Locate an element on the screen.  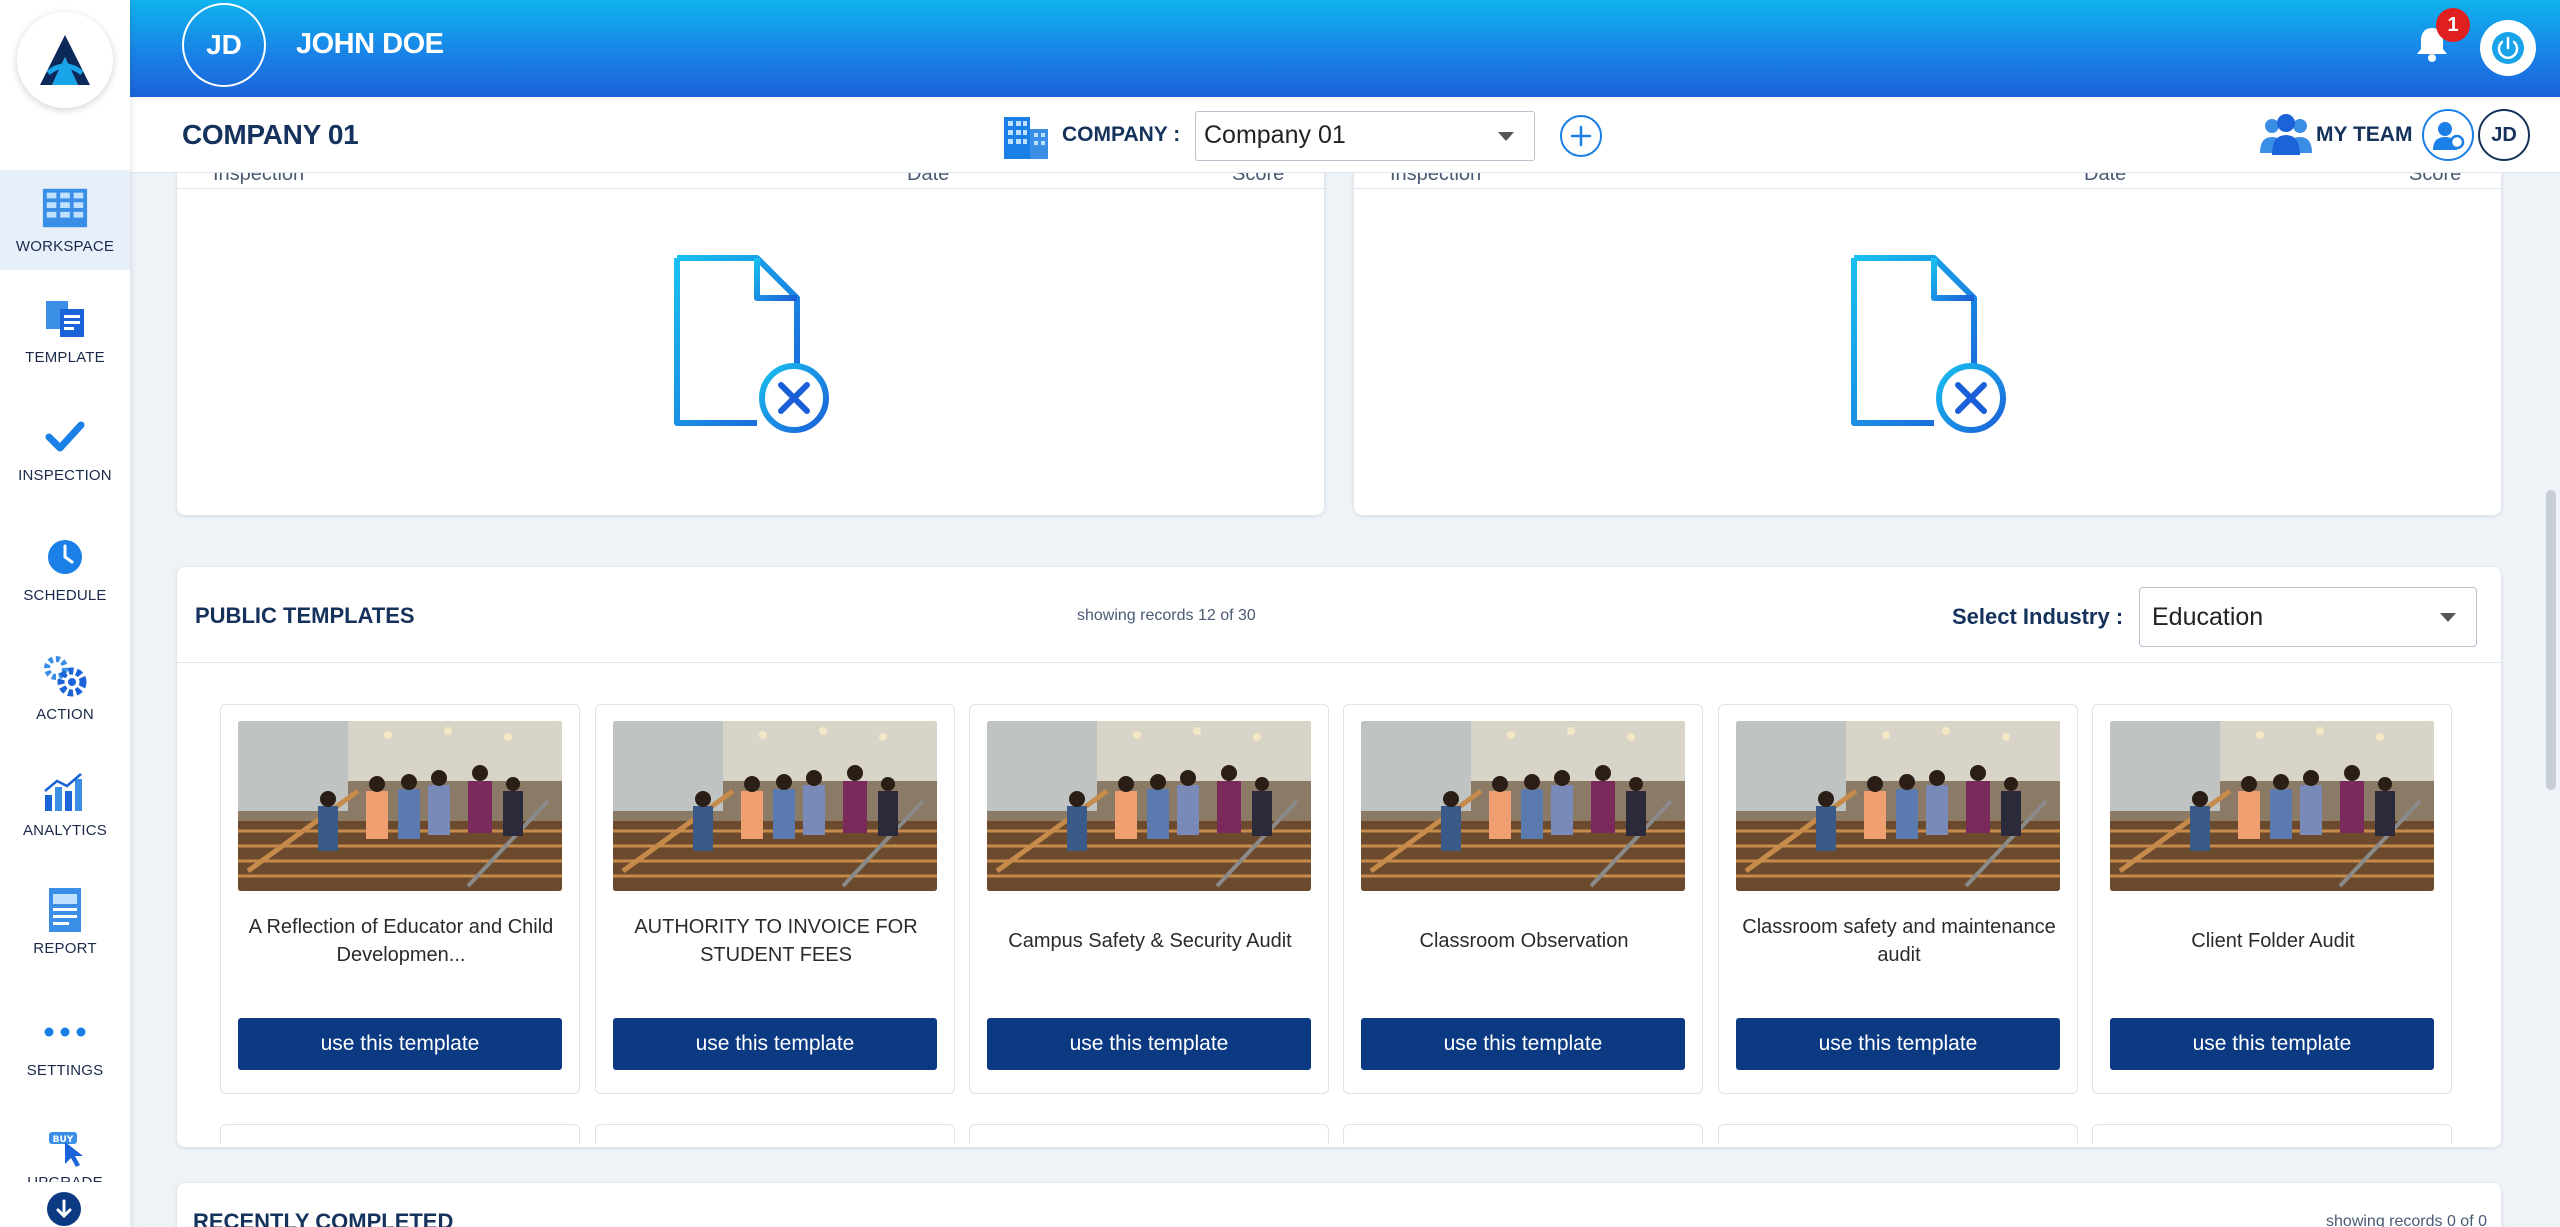
report-icon is located at coordinates (65, 910).